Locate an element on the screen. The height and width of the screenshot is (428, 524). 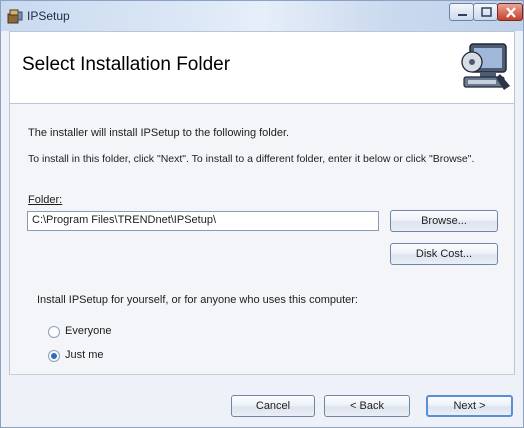
maximize-icon is located at coordinates (486, 12).